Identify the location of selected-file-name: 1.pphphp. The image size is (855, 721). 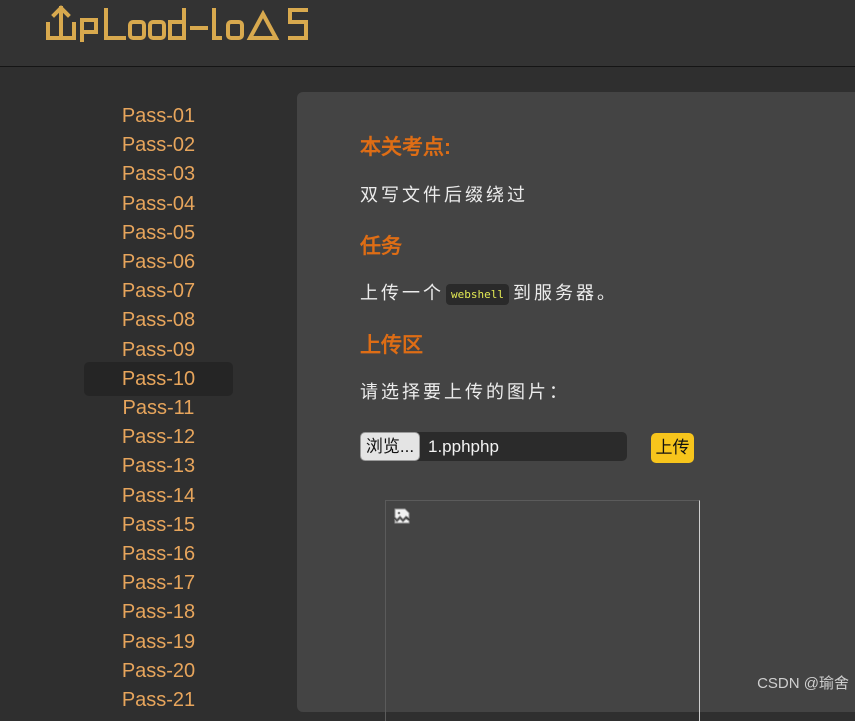
(463, 446).